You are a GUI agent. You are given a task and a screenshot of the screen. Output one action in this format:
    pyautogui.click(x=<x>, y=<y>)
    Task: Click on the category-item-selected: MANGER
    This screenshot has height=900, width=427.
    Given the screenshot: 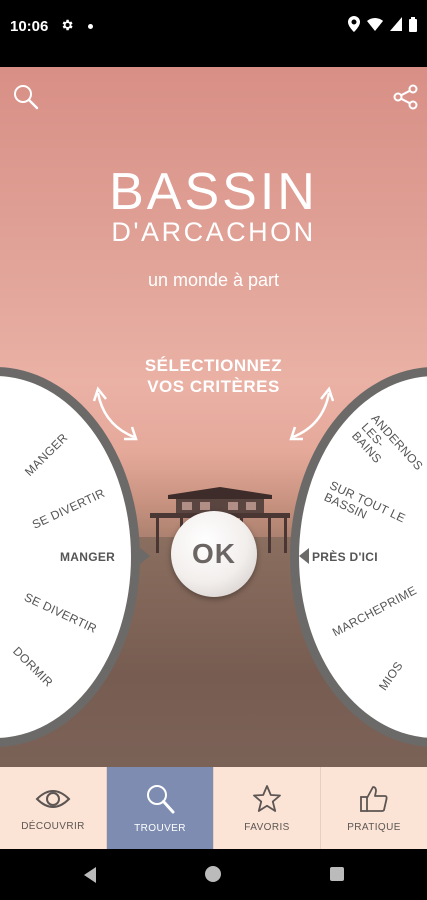 What is the action you would take?
    pyautogui.click(x=87, y=557)
    